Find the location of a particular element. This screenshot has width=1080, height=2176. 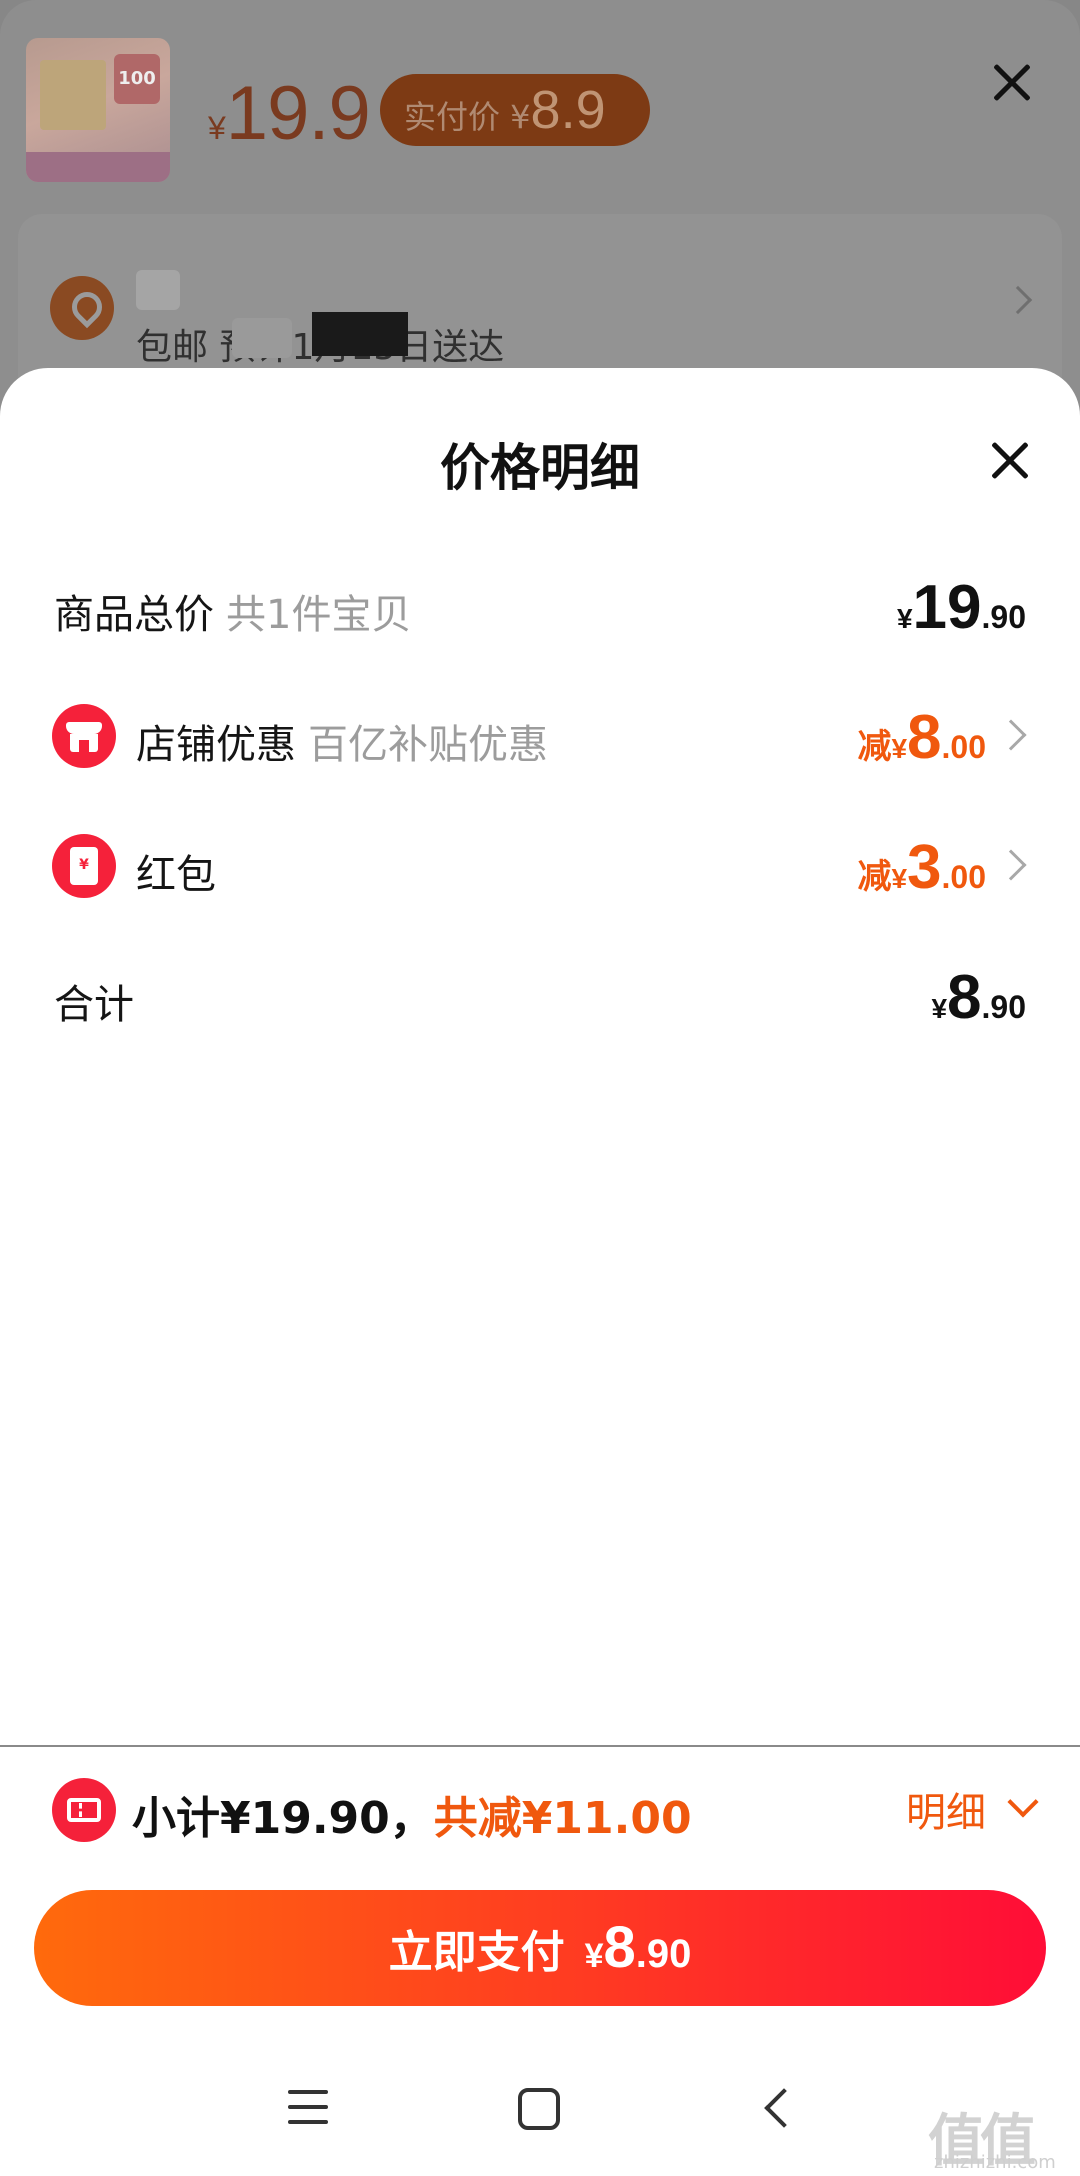

price-integer: 3 is located at coordinates (924, 867).